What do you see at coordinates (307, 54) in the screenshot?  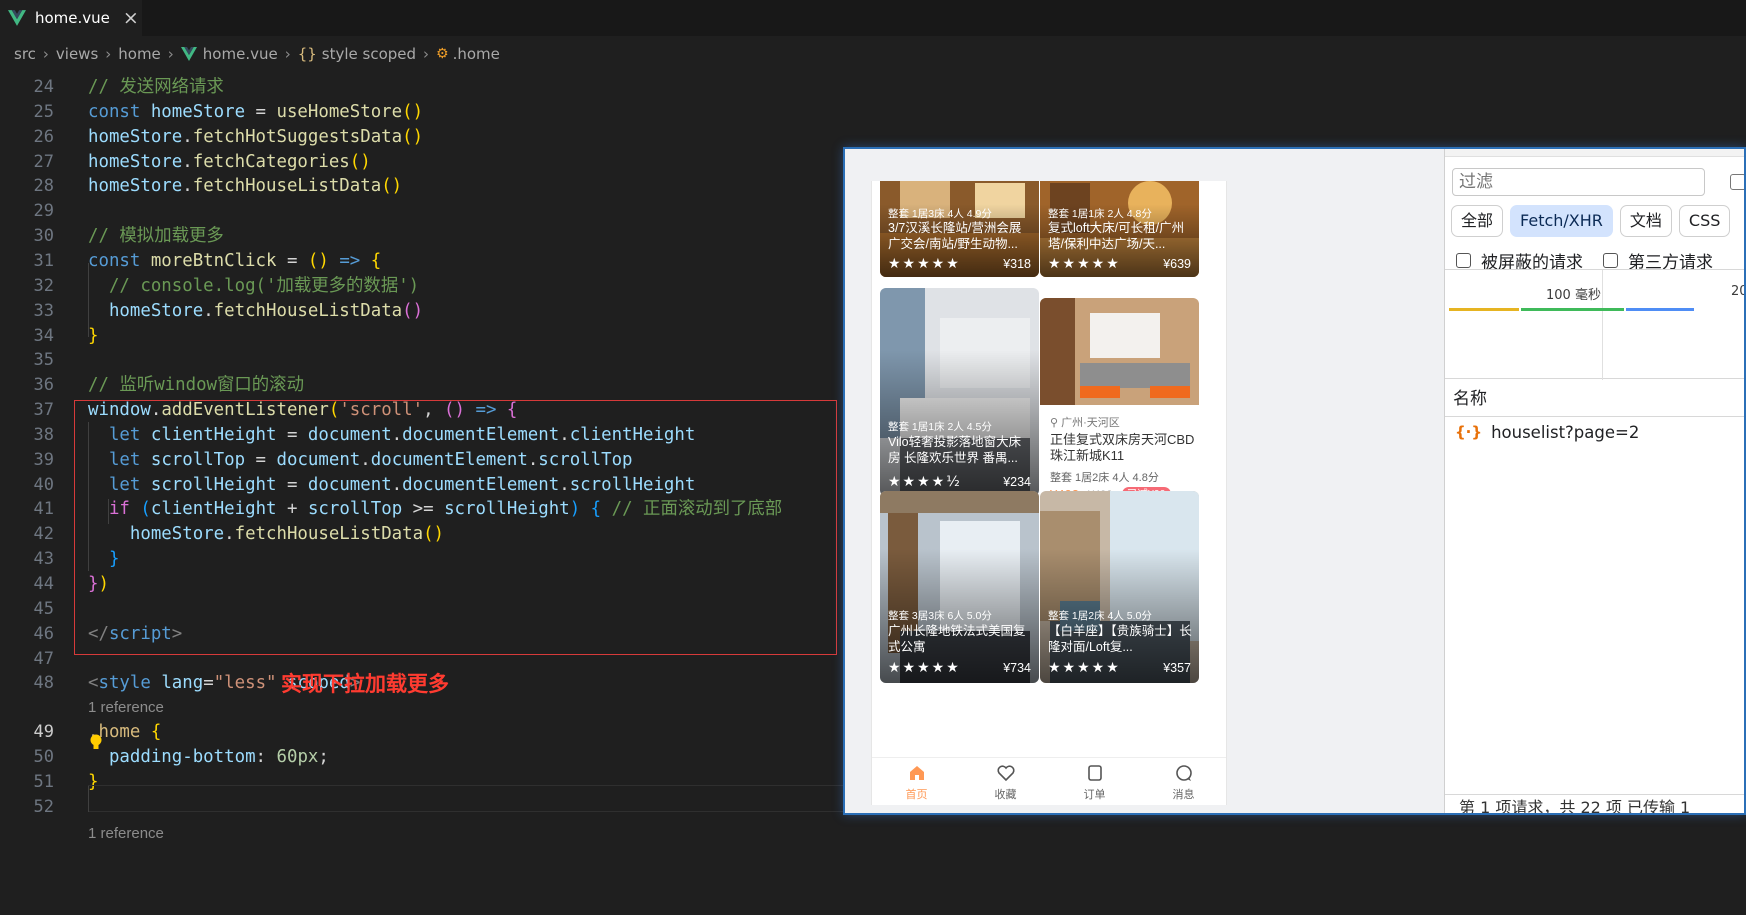 I see `braces-icon: {}` at bounding box center [307, 54].